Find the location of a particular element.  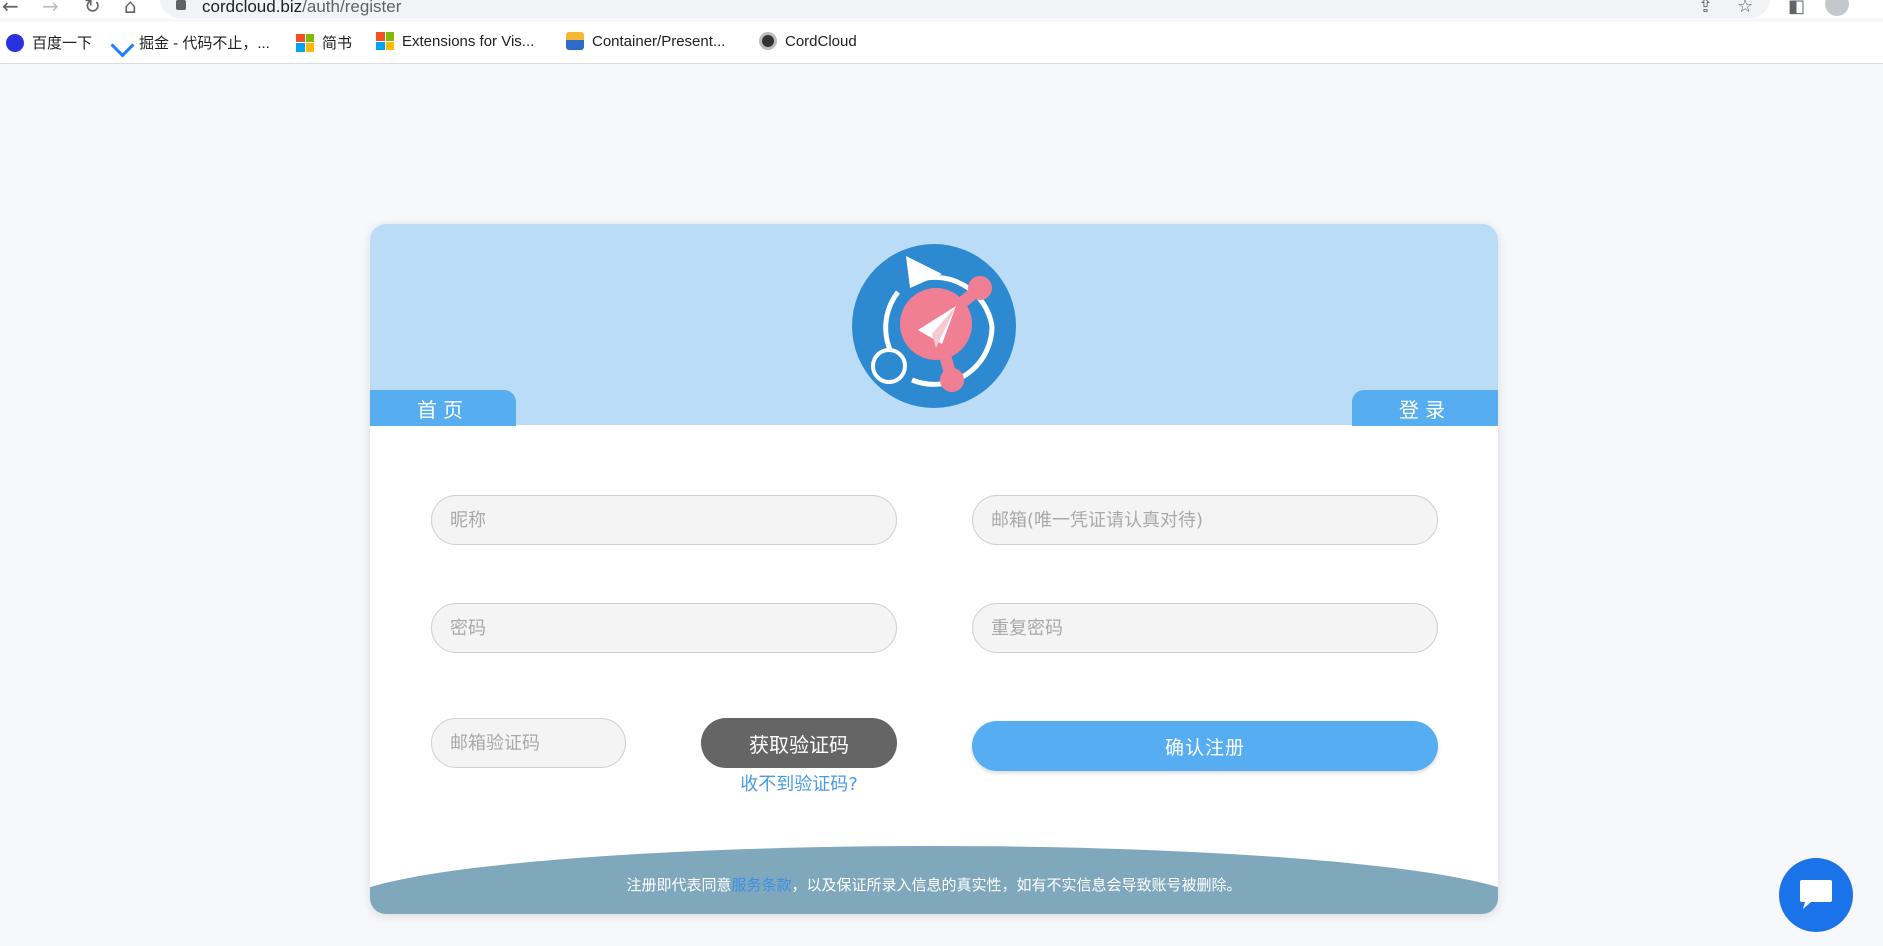

chat-button is located at coordinates (1816, 895).